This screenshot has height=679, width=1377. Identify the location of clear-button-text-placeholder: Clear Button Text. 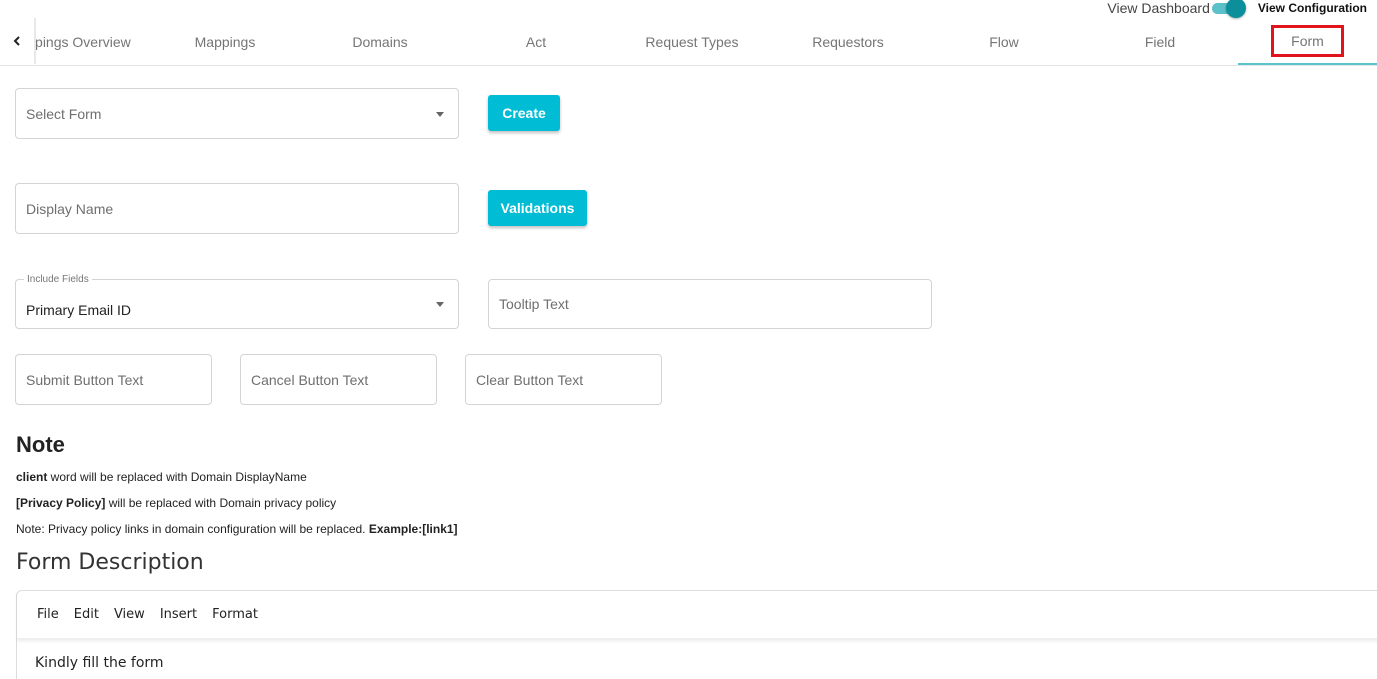
(530, 379).